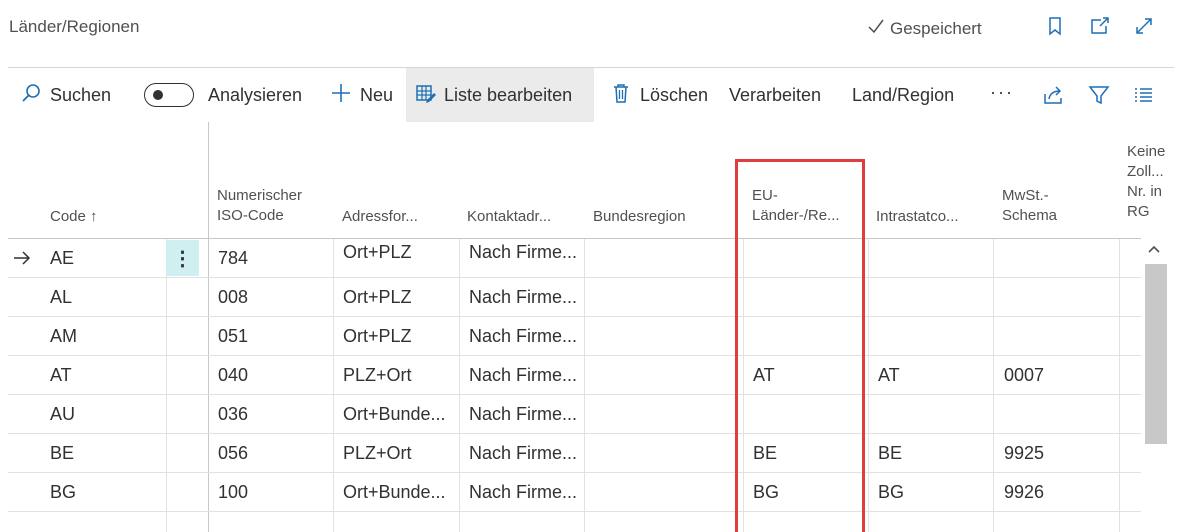 The height and width of the screenshot is (532, 1182). What do you see at coordinates (62, 258) in the screenshot?
I see `cell-code: AE` at bounding box center [62, 258].